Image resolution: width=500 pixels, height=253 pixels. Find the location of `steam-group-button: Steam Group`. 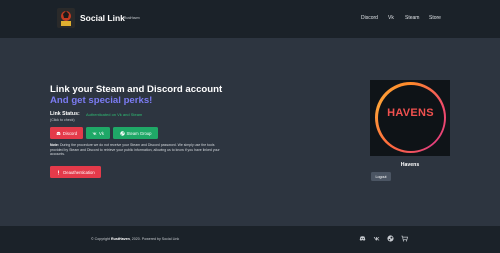

steam-group-button: Steam Group is located at coordinates (135, 133).